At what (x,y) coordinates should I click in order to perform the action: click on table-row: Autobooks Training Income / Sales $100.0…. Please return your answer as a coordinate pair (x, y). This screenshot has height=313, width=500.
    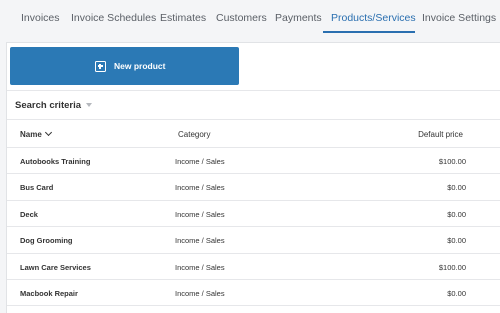
    Looking at the image, I should click on (253, 160).